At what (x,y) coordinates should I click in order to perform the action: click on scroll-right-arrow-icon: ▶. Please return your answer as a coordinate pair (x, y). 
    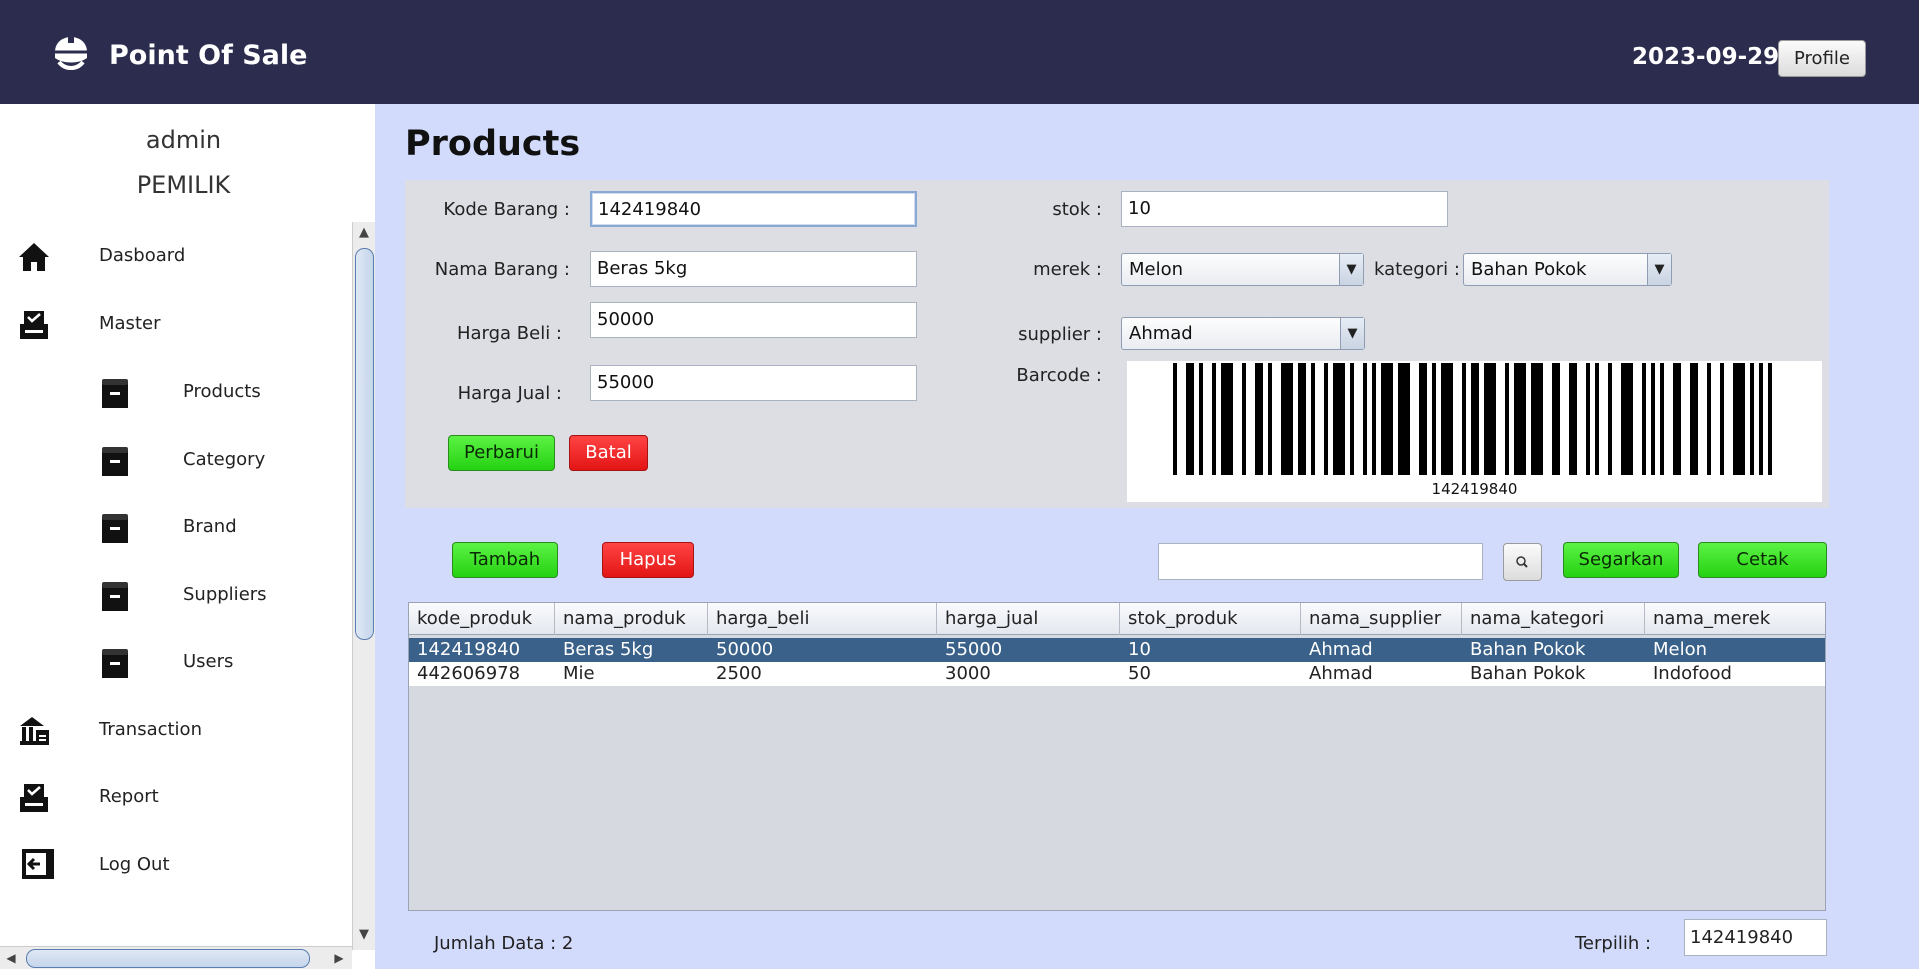
    Looking at the image, I should click on (339, 958).